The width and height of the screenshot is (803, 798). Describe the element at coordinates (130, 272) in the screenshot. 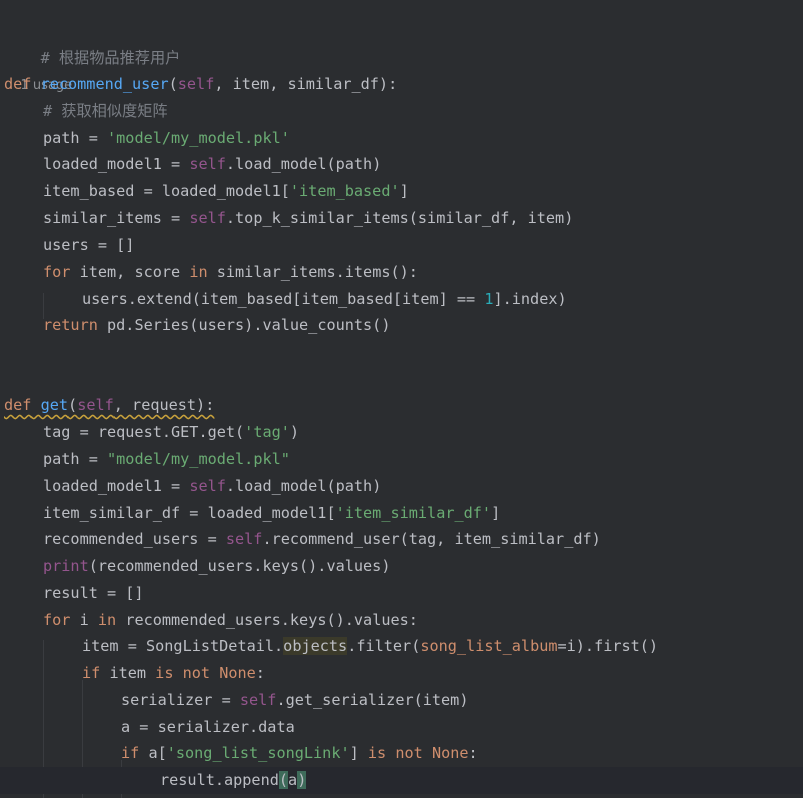

I see `code-text: item, score` at that location.